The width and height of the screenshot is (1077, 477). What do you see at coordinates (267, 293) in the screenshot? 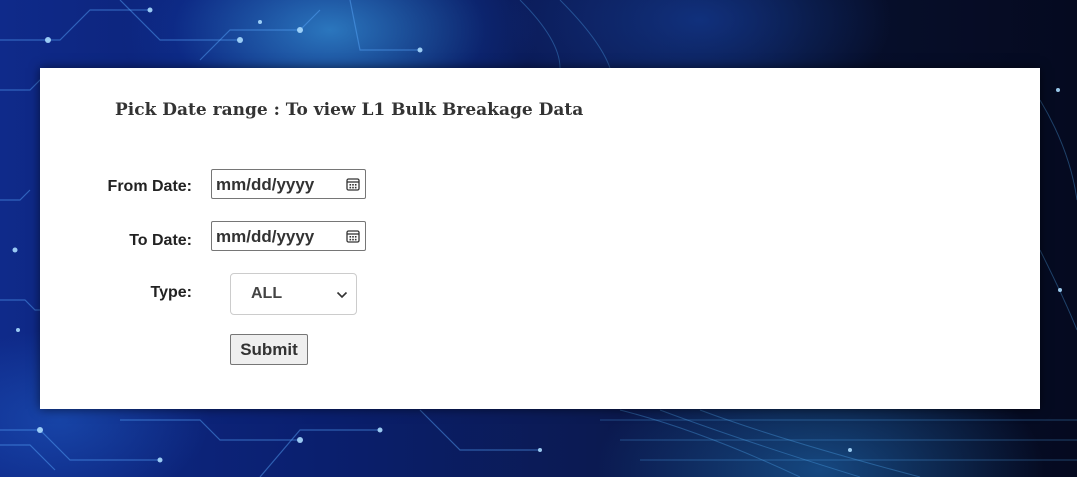
I see `type-select-value: ALL` at bounding box center [267, 293].